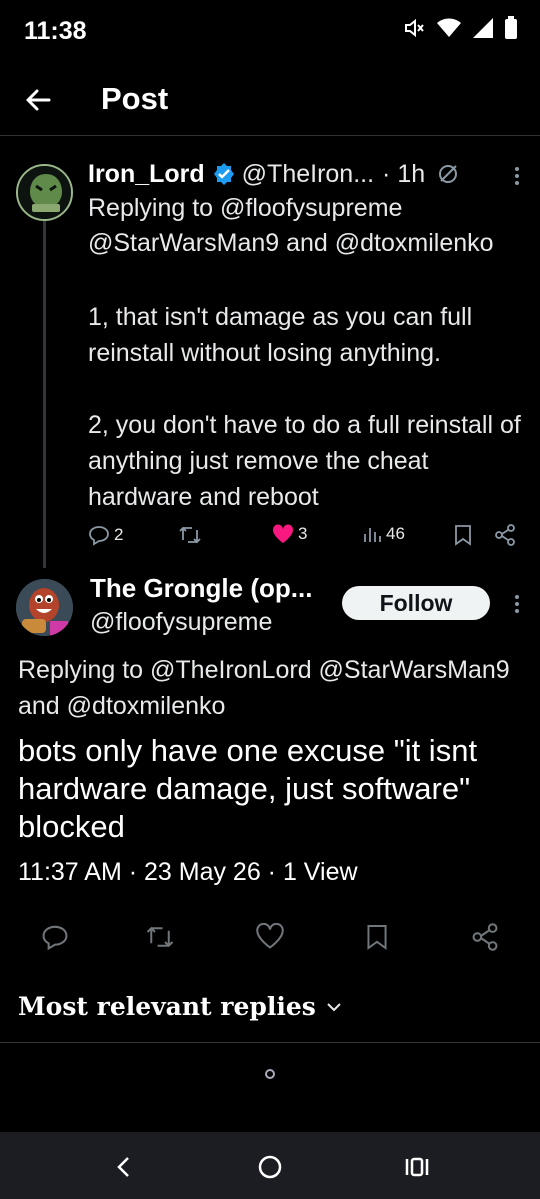 This screenshot has width=540, height=1199. What do you see at coordinates (270, 100) in the screenshot?
I see `top-bar: Post` at bounding box center [270, 100].